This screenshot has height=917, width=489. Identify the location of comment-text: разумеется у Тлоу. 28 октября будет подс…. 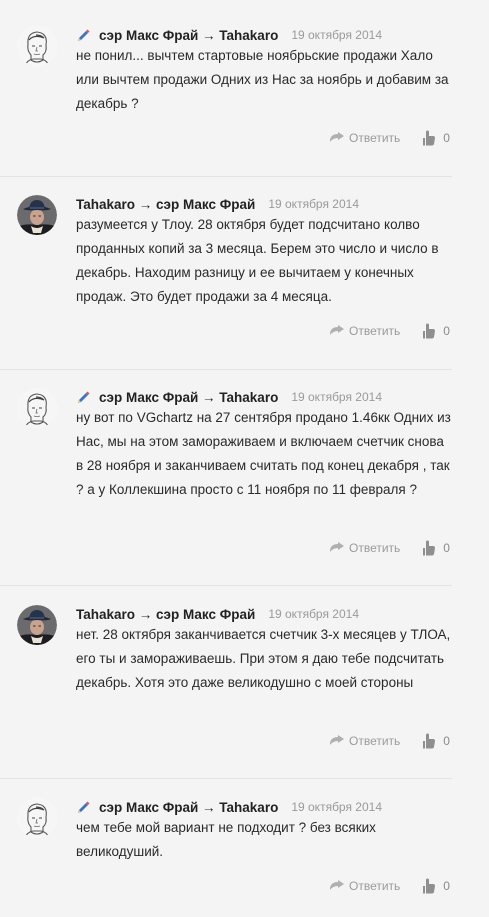
(257, 260).